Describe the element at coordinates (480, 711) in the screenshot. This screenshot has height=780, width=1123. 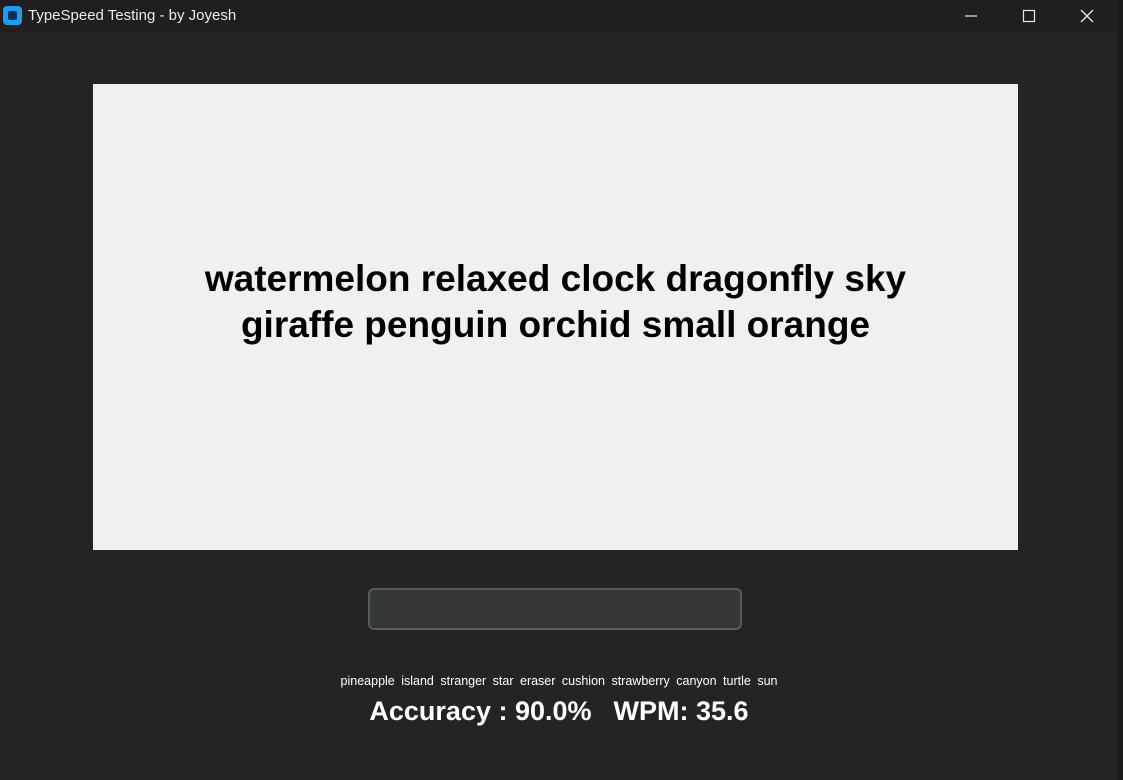
I see `accuracy-label: Accuracy : 90.0%` at that location.